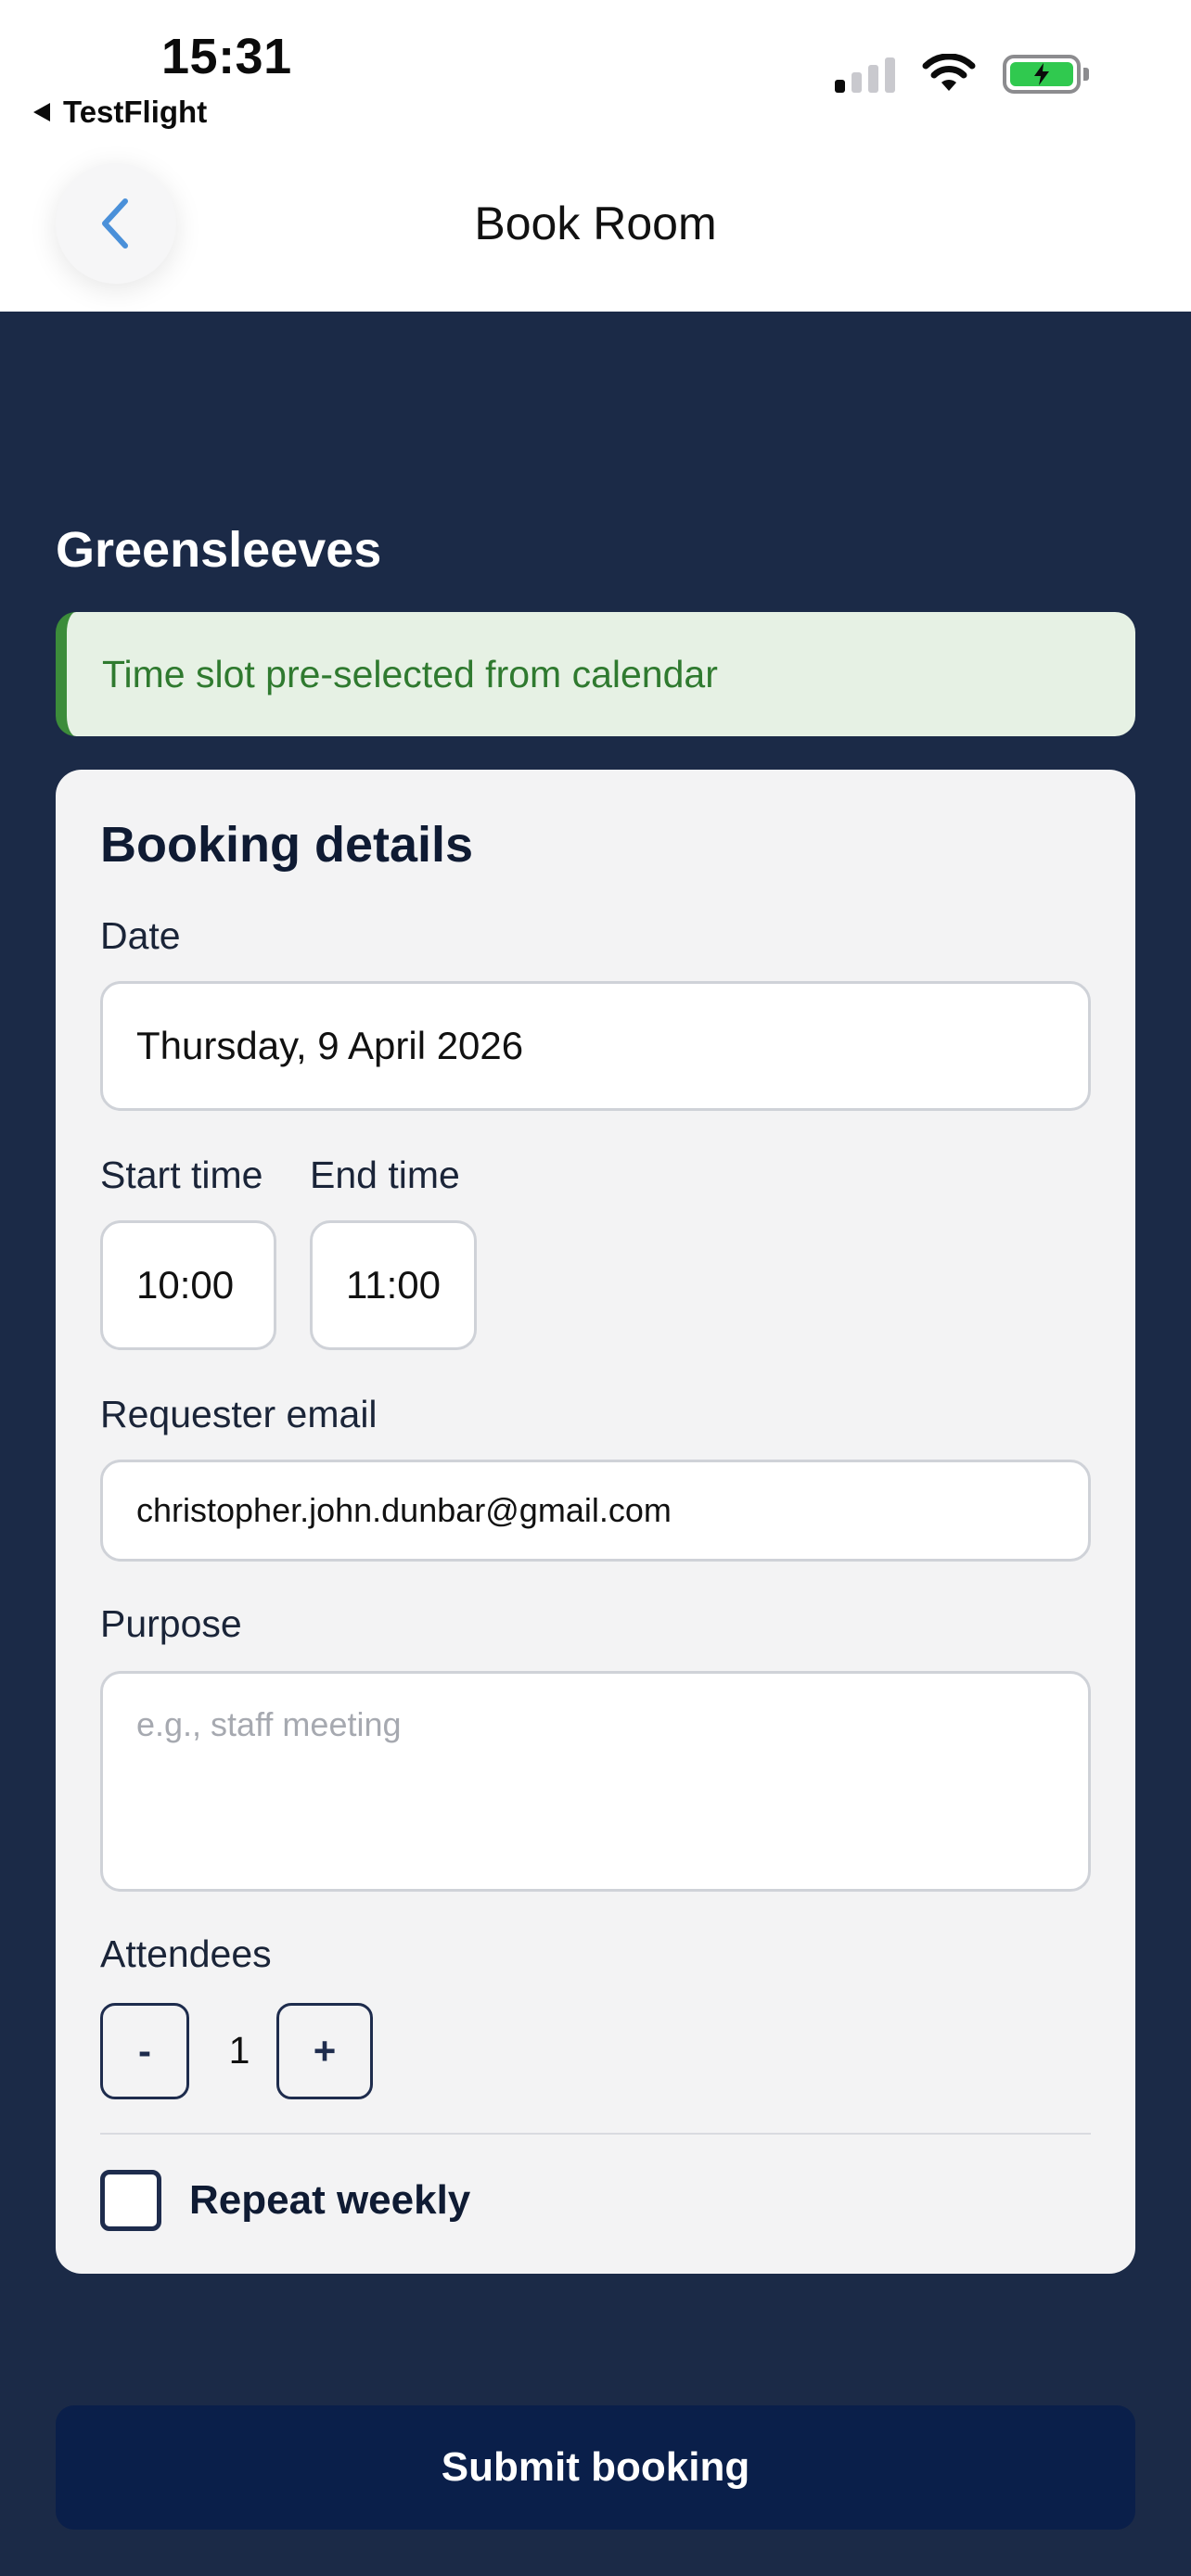 The width and height of the screenshot is (1191, 2576). Describe the element at coordinates (219, 550) in the screenshot. I see `room-name: Greensleeves` at that location.